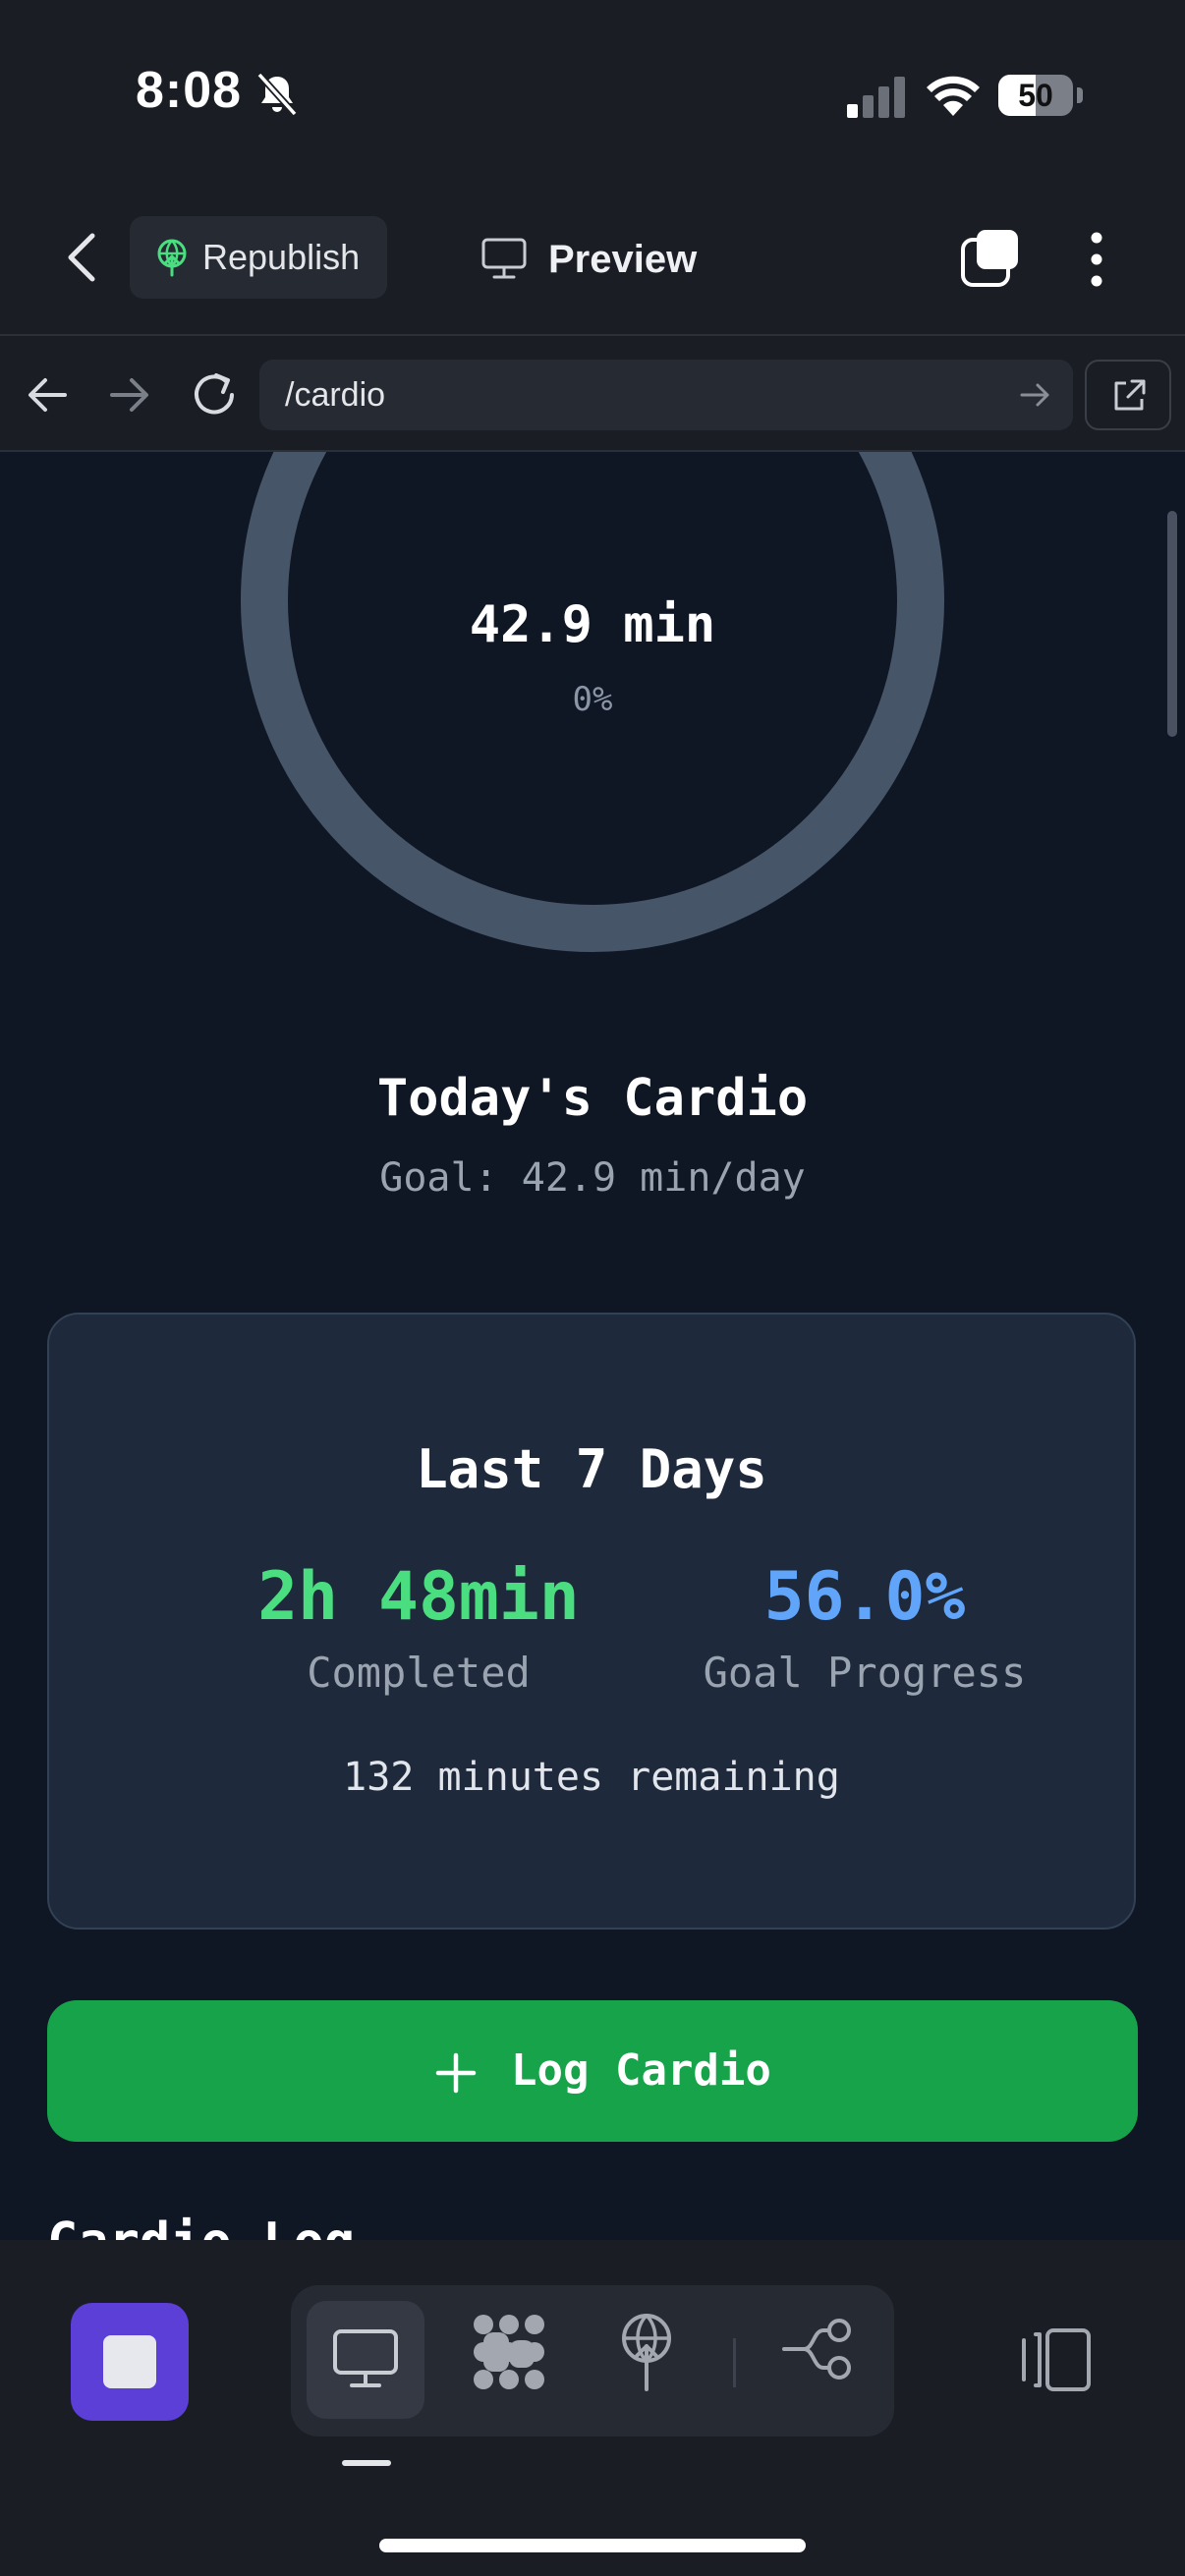 The image size is (1185, 2576). What do you see at coordinates (418, 1597) in the screenshot?
I see `completed-value: 2h 48min` at bounding box center [418, 1597].